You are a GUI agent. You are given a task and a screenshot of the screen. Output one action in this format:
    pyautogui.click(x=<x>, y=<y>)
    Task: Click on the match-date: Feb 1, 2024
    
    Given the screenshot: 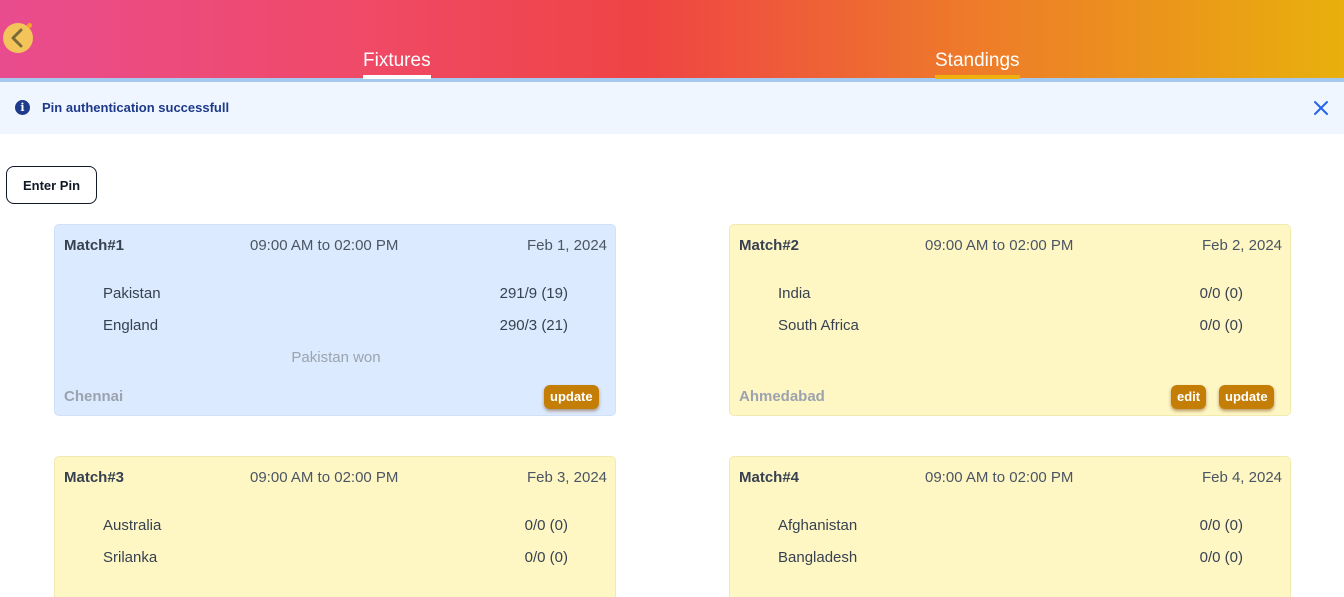 What is the action you would take?
    pyautogui.click(x=566, y=245)
    